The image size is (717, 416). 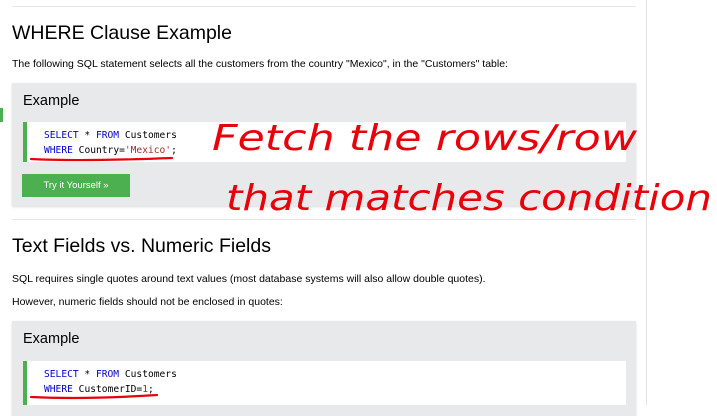 I want to click on code-line-where: WHERE Country='Mexico';, so click(x=110, y=150).